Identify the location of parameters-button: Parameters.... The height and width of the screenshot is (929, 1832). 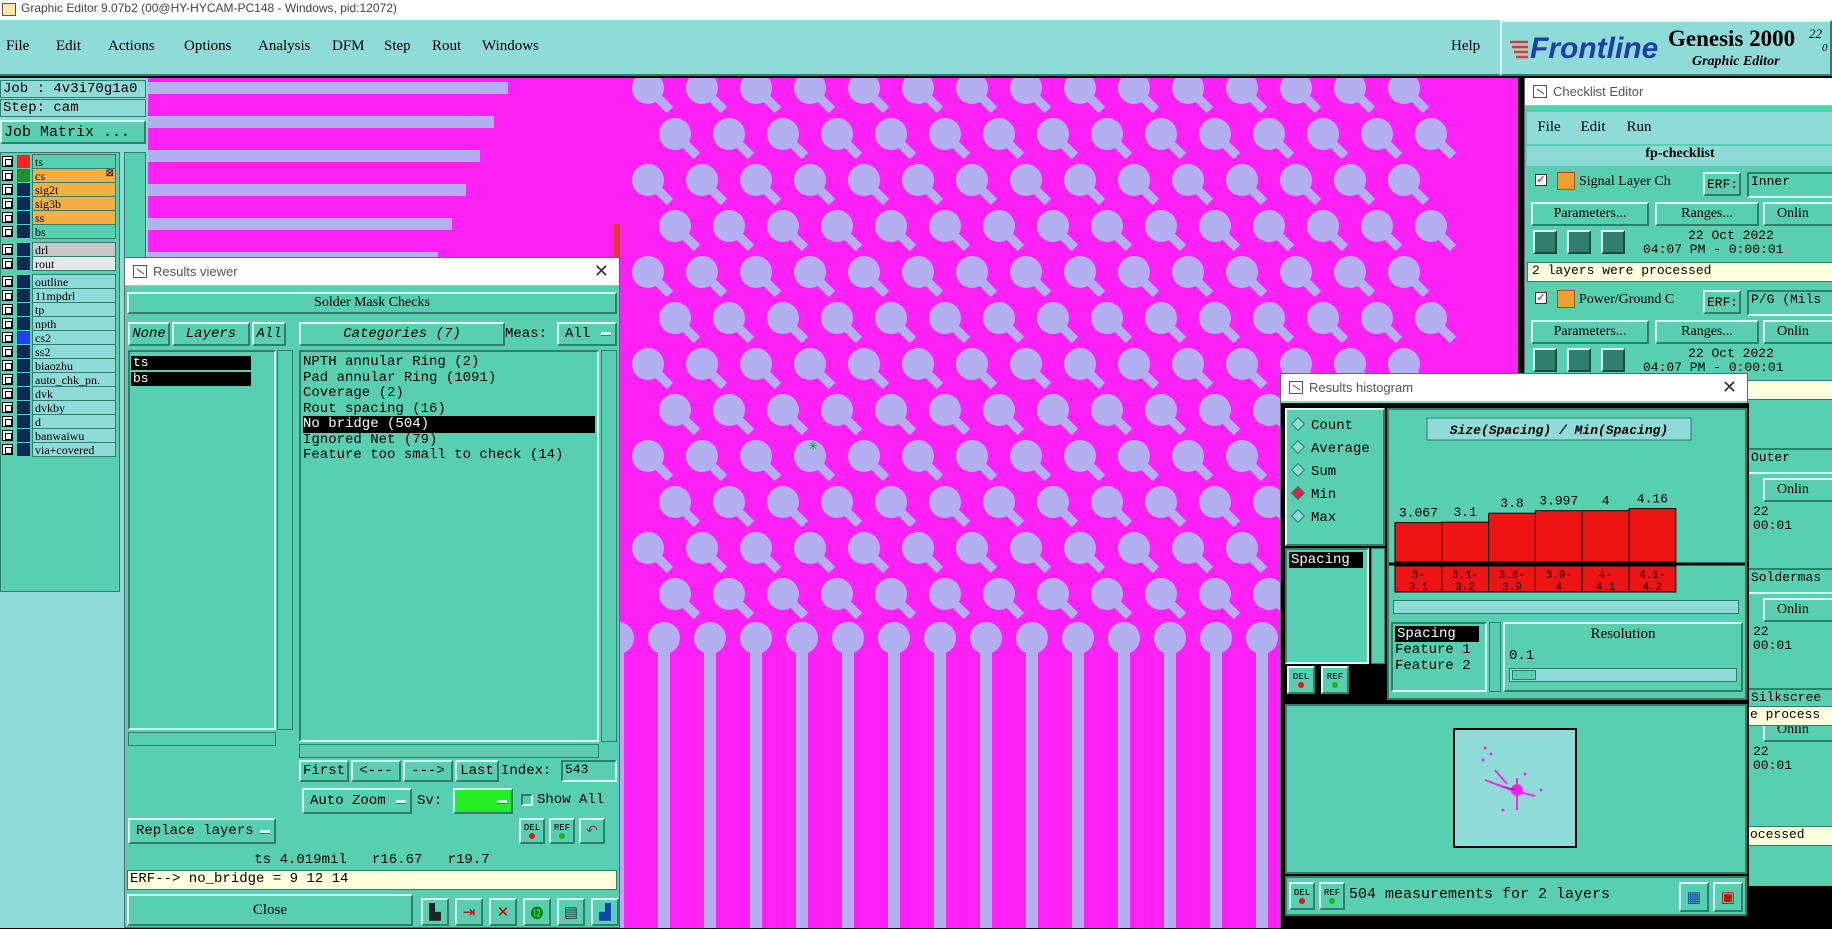
(1590, 332).